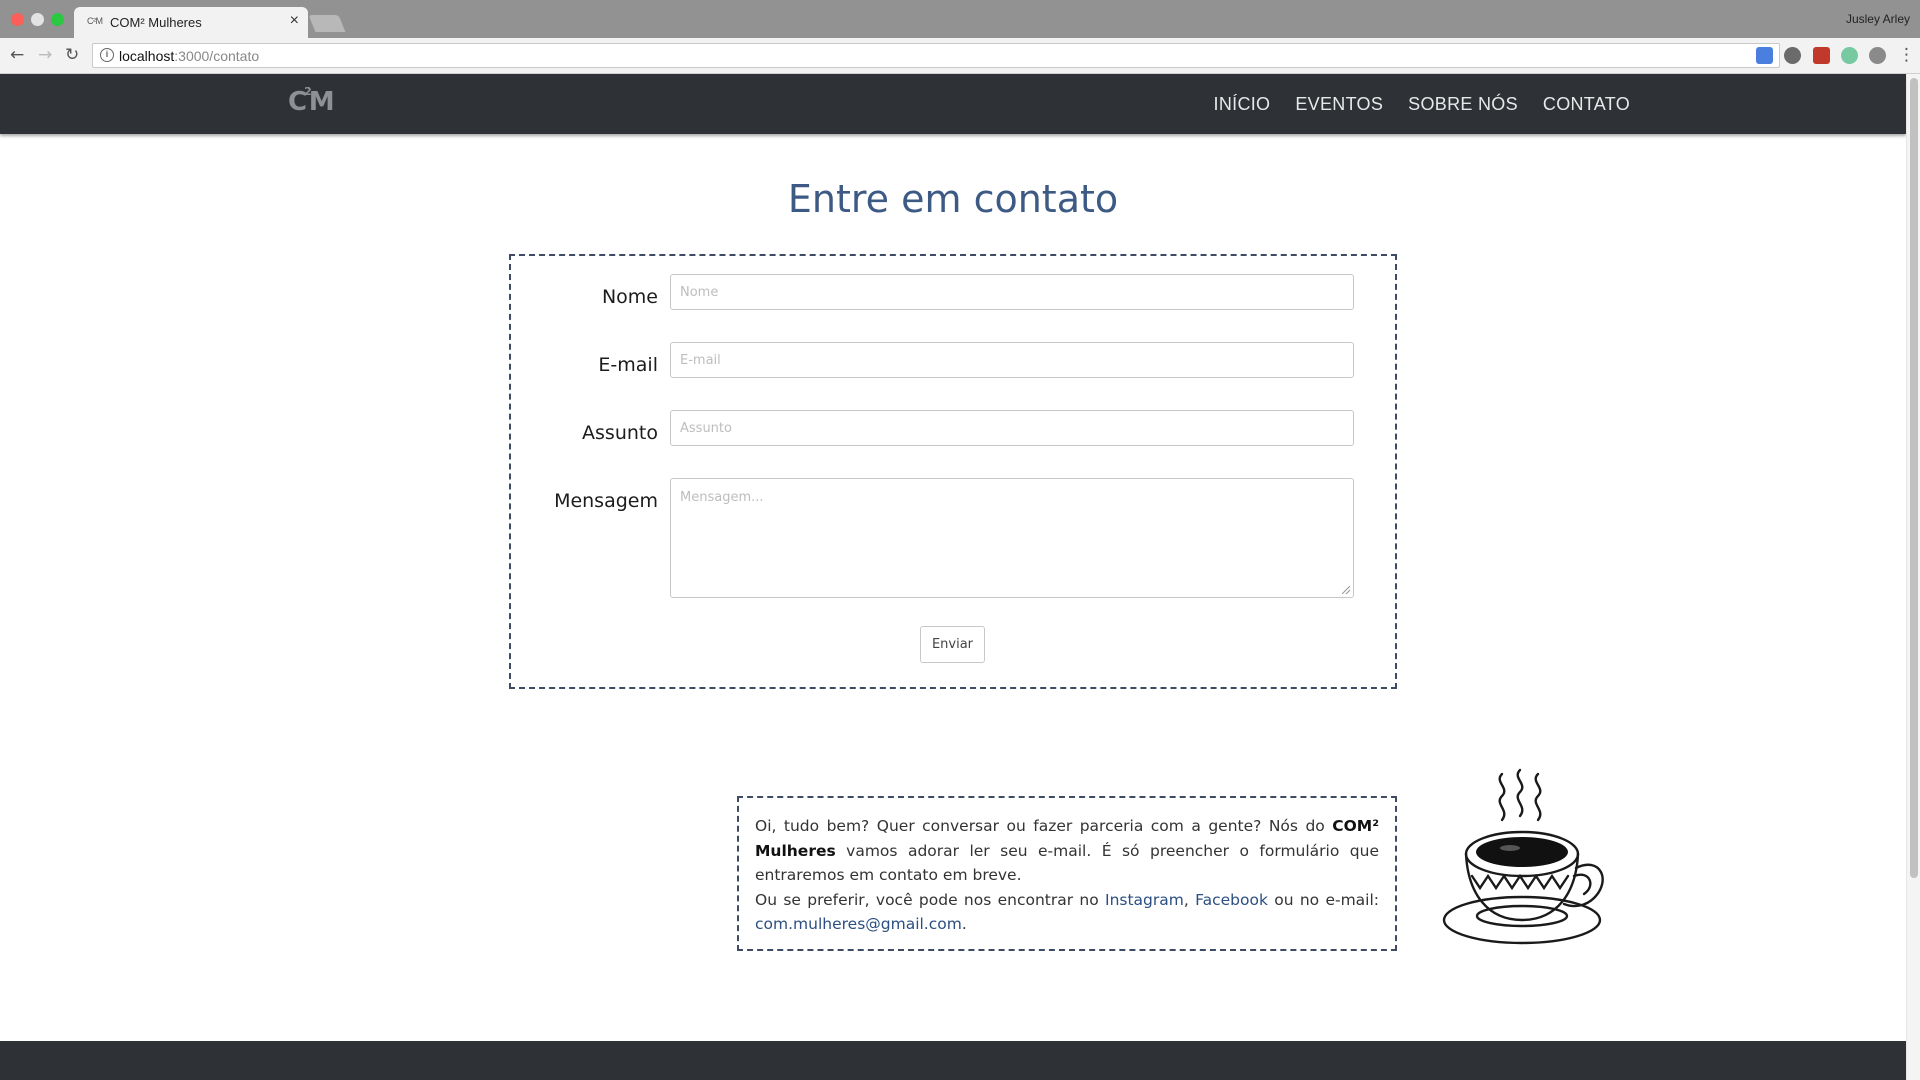  I want to click on brand-logo: C2M, so click(311, 101).